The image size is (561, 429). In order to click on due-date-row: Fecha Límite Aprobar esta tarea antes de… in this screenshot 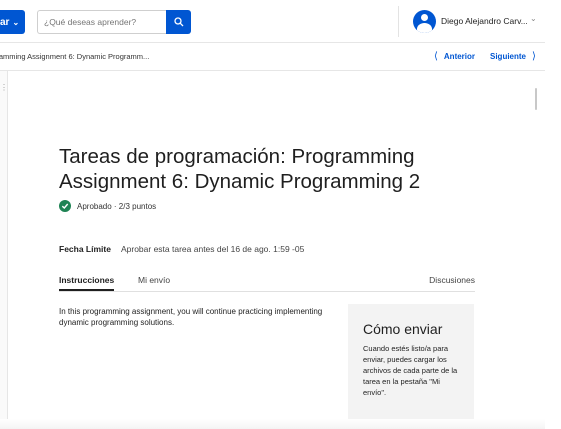, I will do `click(181, 249)`.